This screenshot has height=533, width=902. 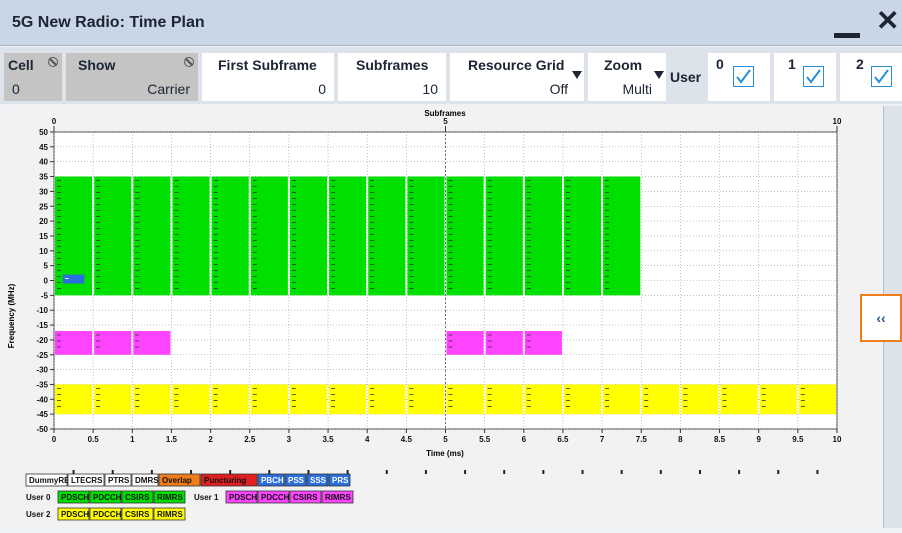 I want to click on y-tick-label: 10, so click(x=43, y=251).